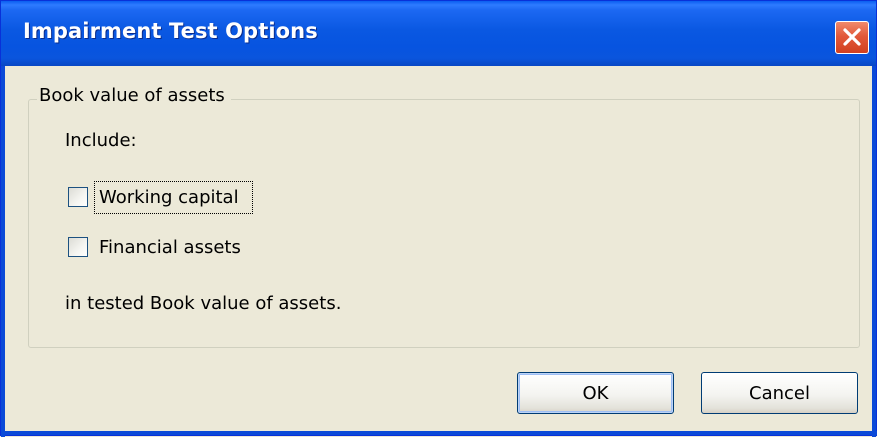  What do you see at coordinates (595, 393) in the screenshot?
I see `ok-button: OK` at bounding box center [595, 393].